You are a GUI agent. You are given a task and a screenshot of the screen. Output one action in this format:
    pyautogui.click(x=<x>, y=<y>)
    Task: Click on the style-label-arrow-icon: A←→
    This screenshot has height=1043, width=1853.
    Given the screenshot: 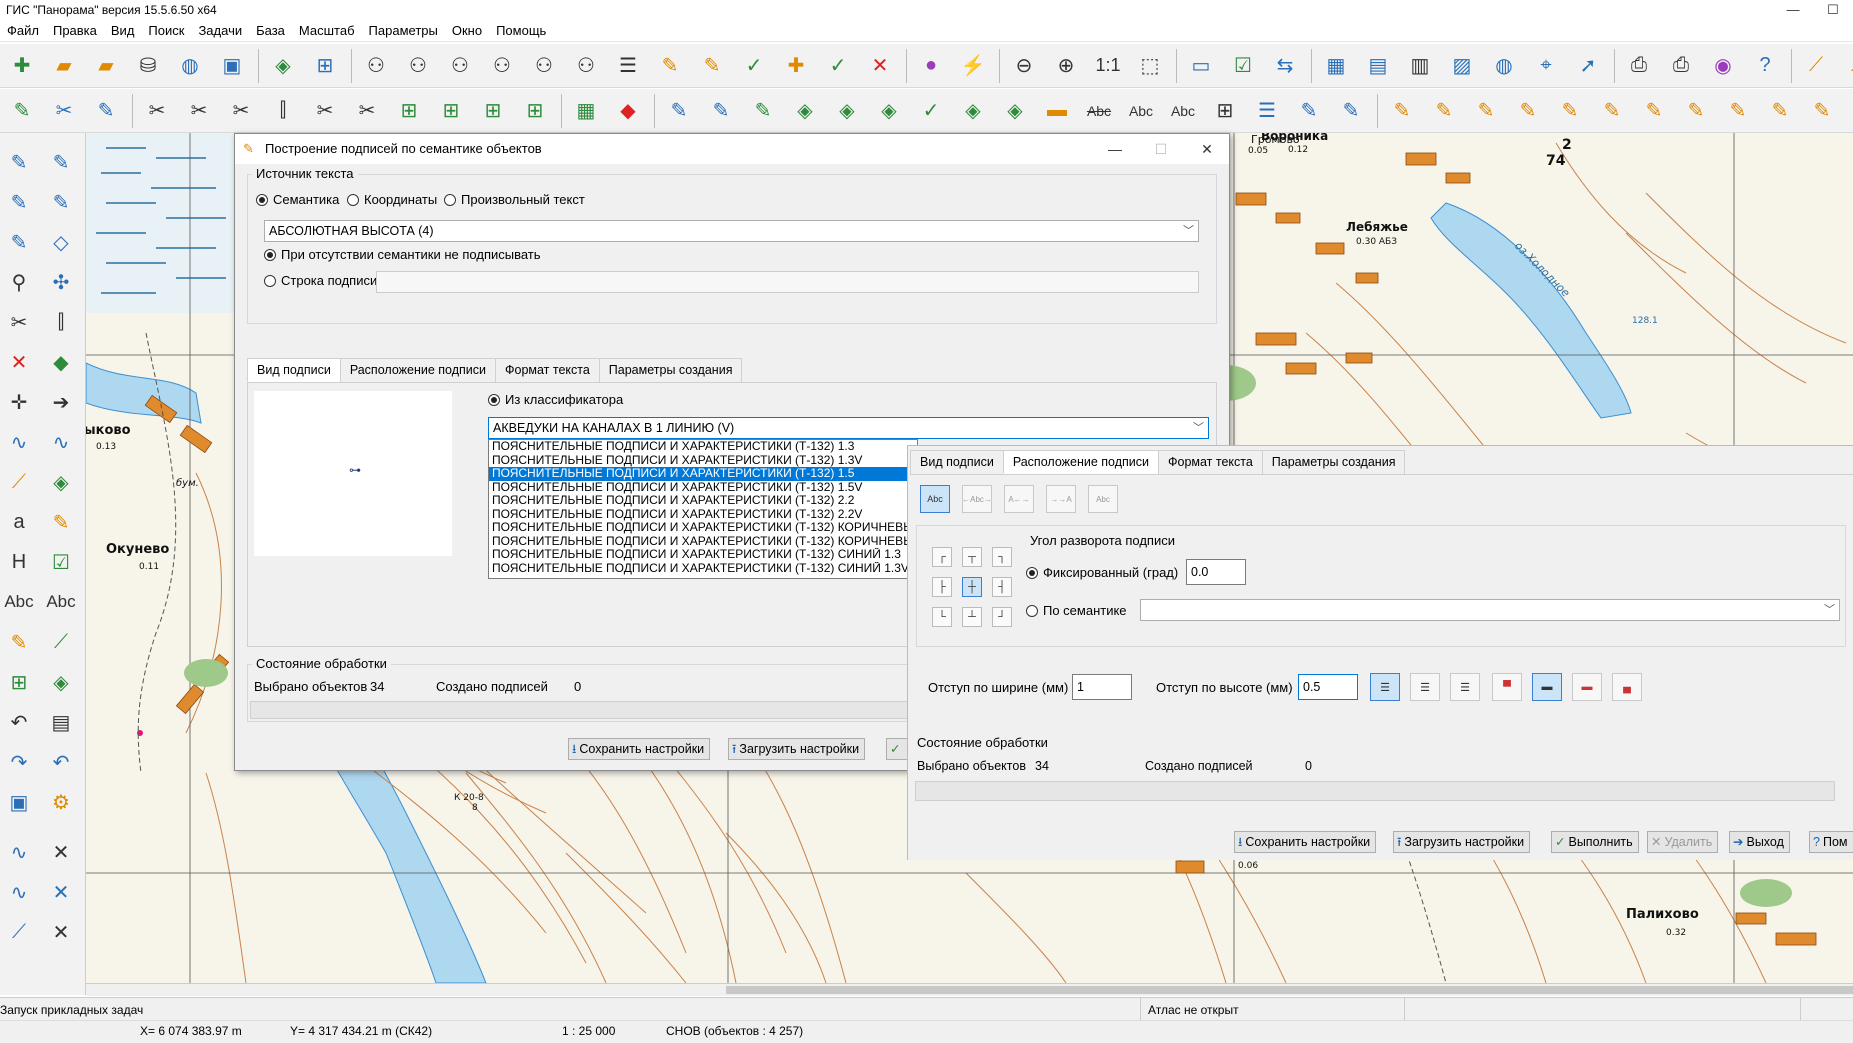 What is the action you would take?
    pyautogui.click(x=1019, y=499)
    